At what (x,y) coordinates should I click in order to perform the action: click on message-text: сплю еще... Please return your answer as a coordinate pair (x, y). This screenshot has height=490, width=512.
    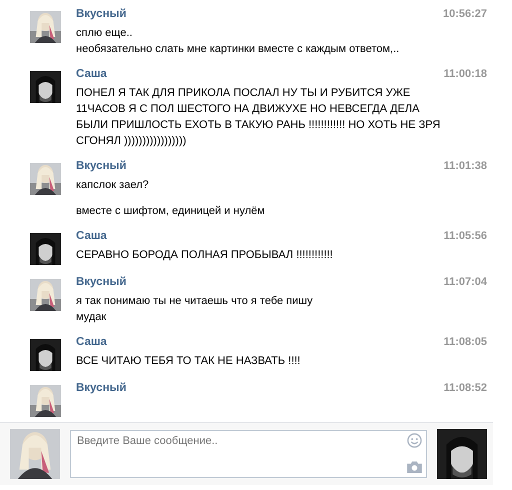
    Looking at the image, I should click on (105, 33).